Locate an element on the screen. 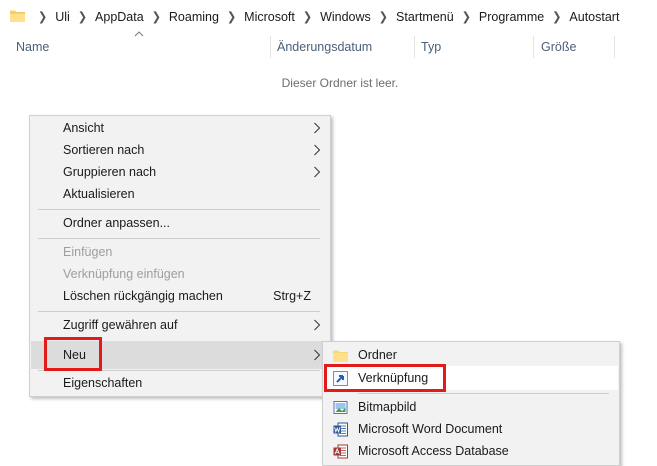 The height and width of the screenshot is (466, 657). access-database-icon is located at coordinates (340, 451).